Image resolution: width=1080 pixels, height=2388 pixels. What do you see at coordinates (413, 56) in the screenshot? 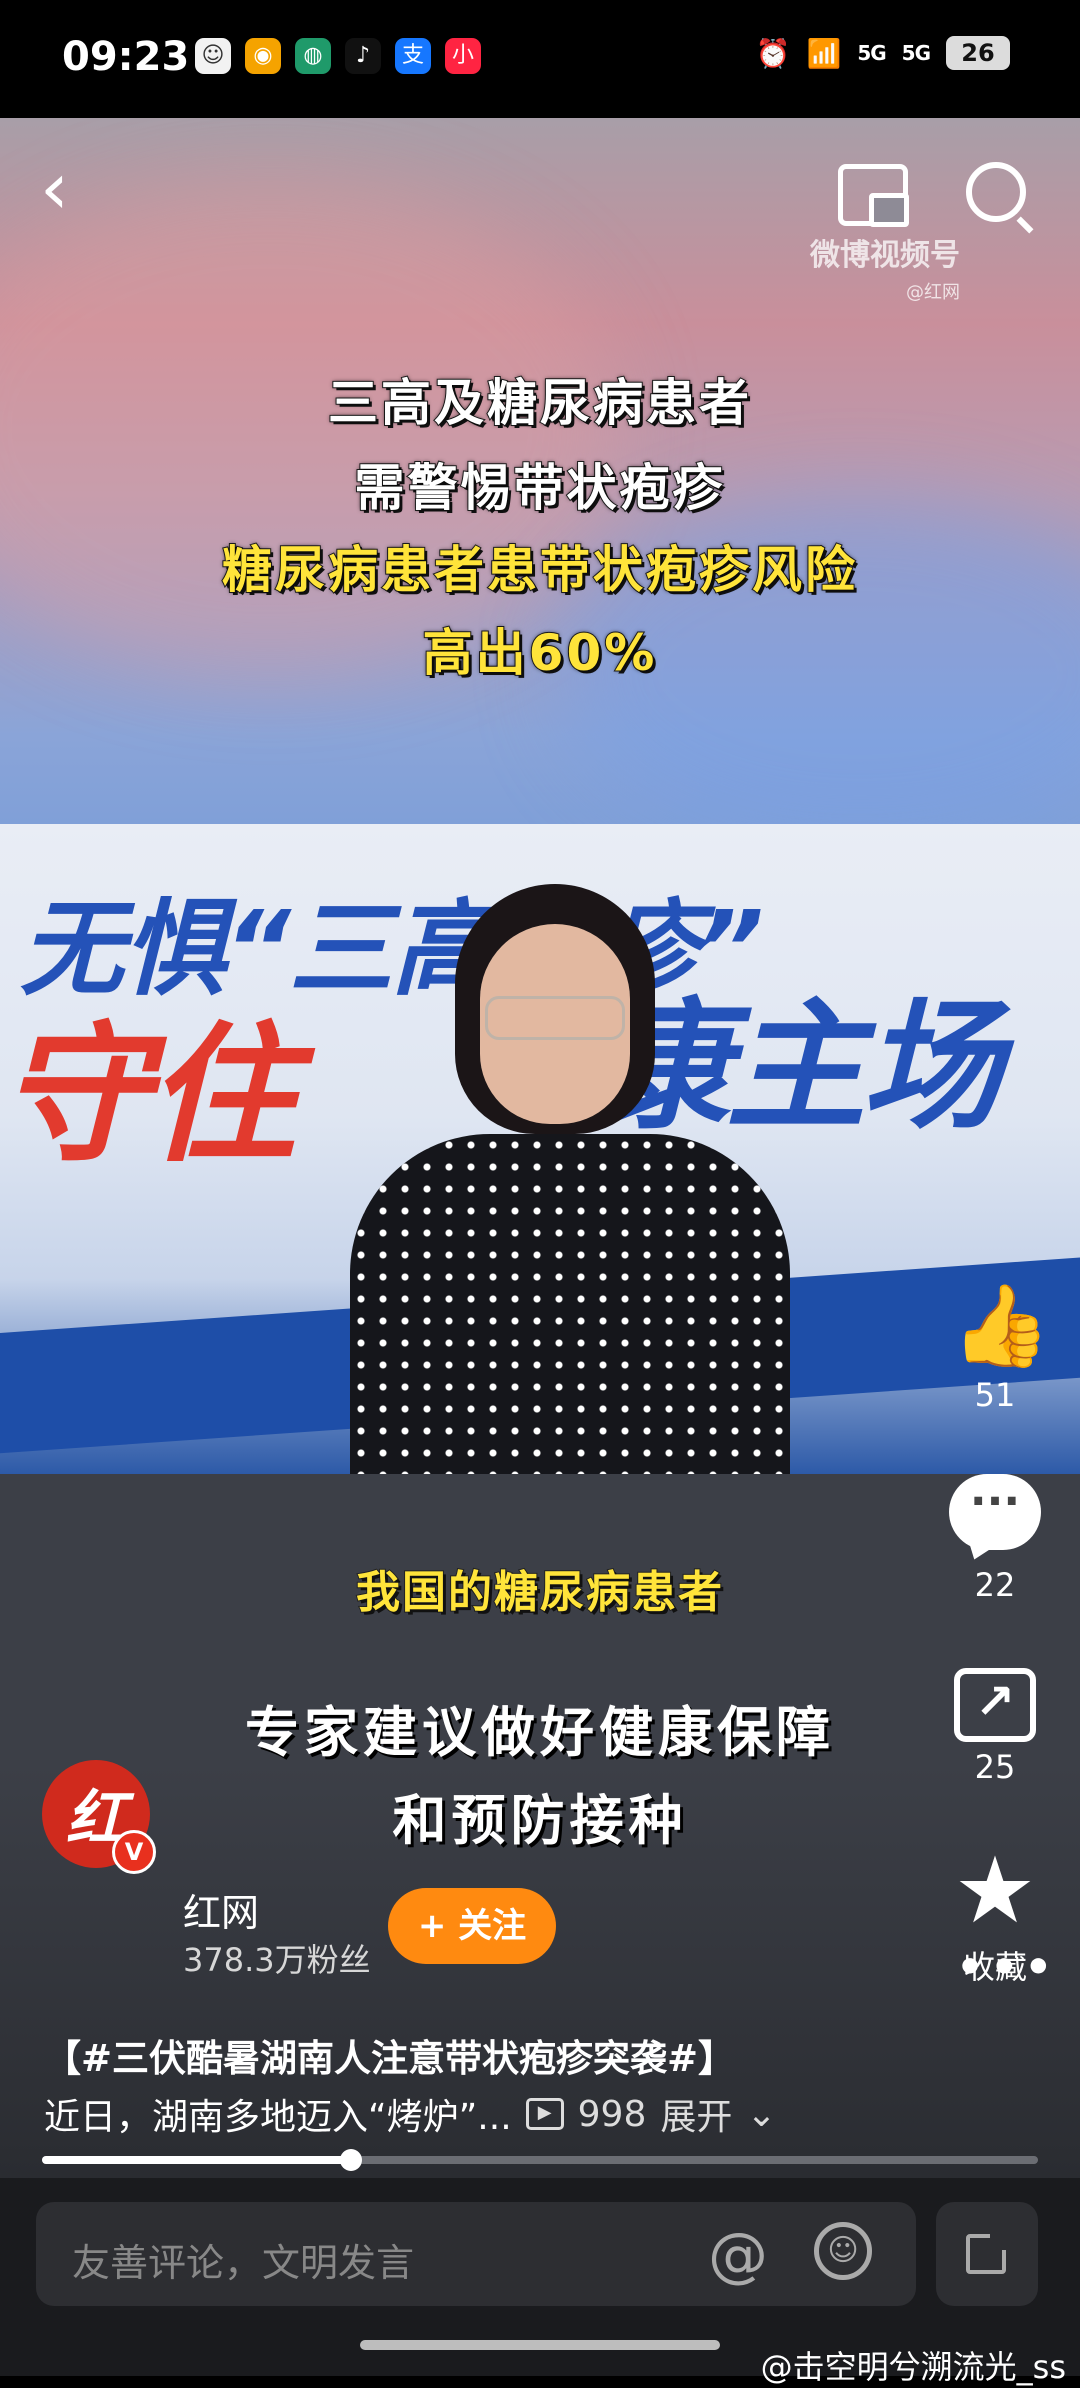
I see `alipay-icon: 支` at bounding box center [413, 56].